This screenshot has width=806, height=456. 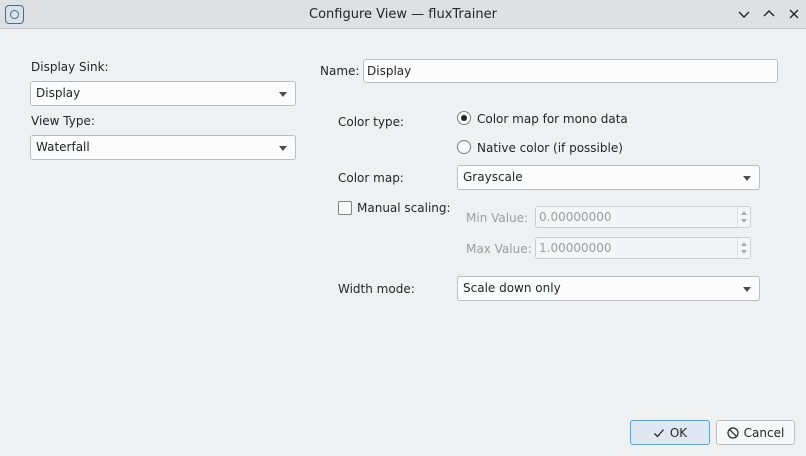 What do you see at coordinates (733, 432) in the screenshot?
I see `cancel-circle-icon` at bounding box center [733, 432].